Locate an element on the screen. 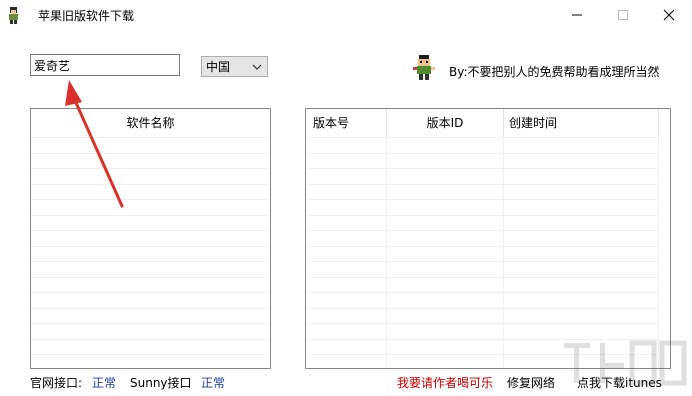 This screenshot has height=396, width=692. region-select: 中国 is located at coordinates (234, 66).